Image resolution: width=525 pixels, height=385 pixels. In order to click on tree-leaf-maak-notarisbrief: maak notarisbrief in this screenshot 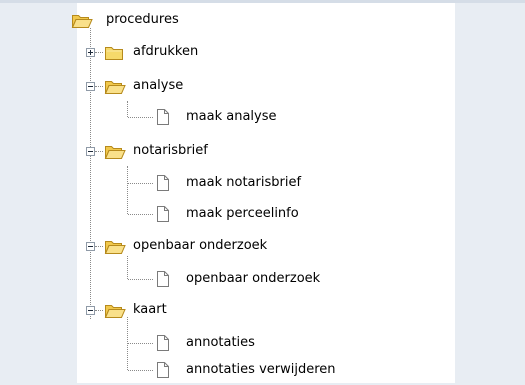, I will do `click(266, 186)`.